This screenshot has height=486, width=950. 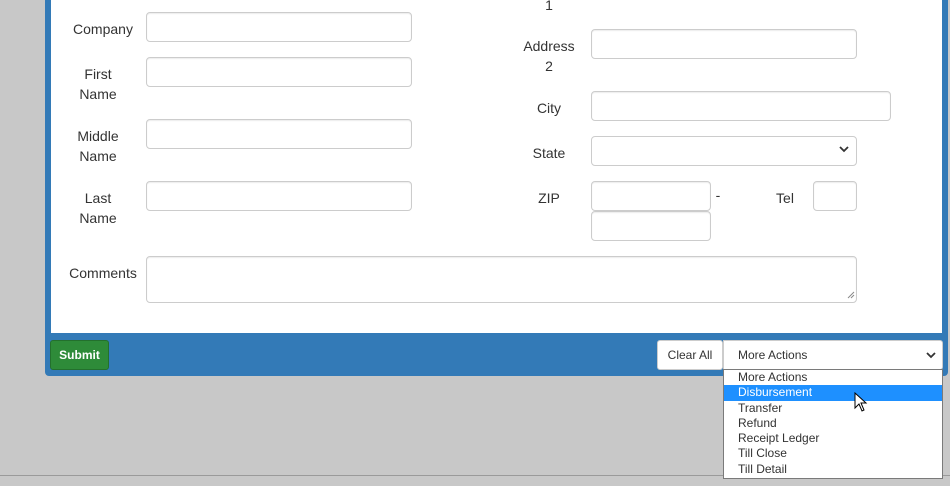 What do you see at coordinates (724, 44) in the screenshot?
I see `address2-input` at bounding box center [724, 44].